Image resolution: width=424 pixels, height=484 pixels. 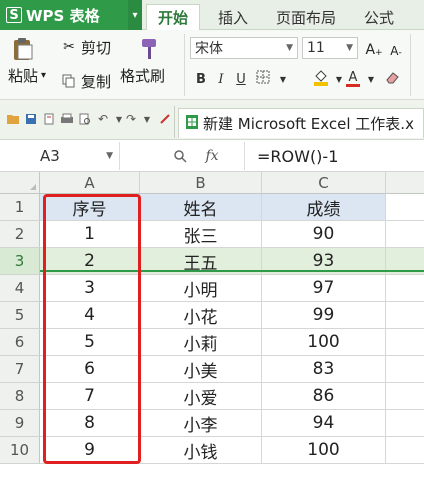 I want to click on save-icon, so click(x=31, y=119).